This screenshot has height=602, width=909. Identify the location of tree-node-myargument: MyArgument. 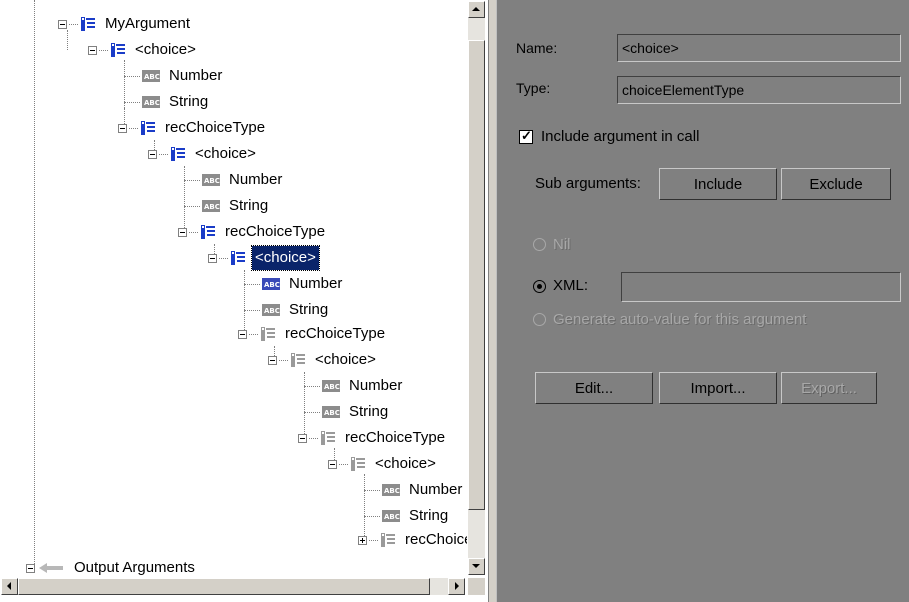
(125, 24).